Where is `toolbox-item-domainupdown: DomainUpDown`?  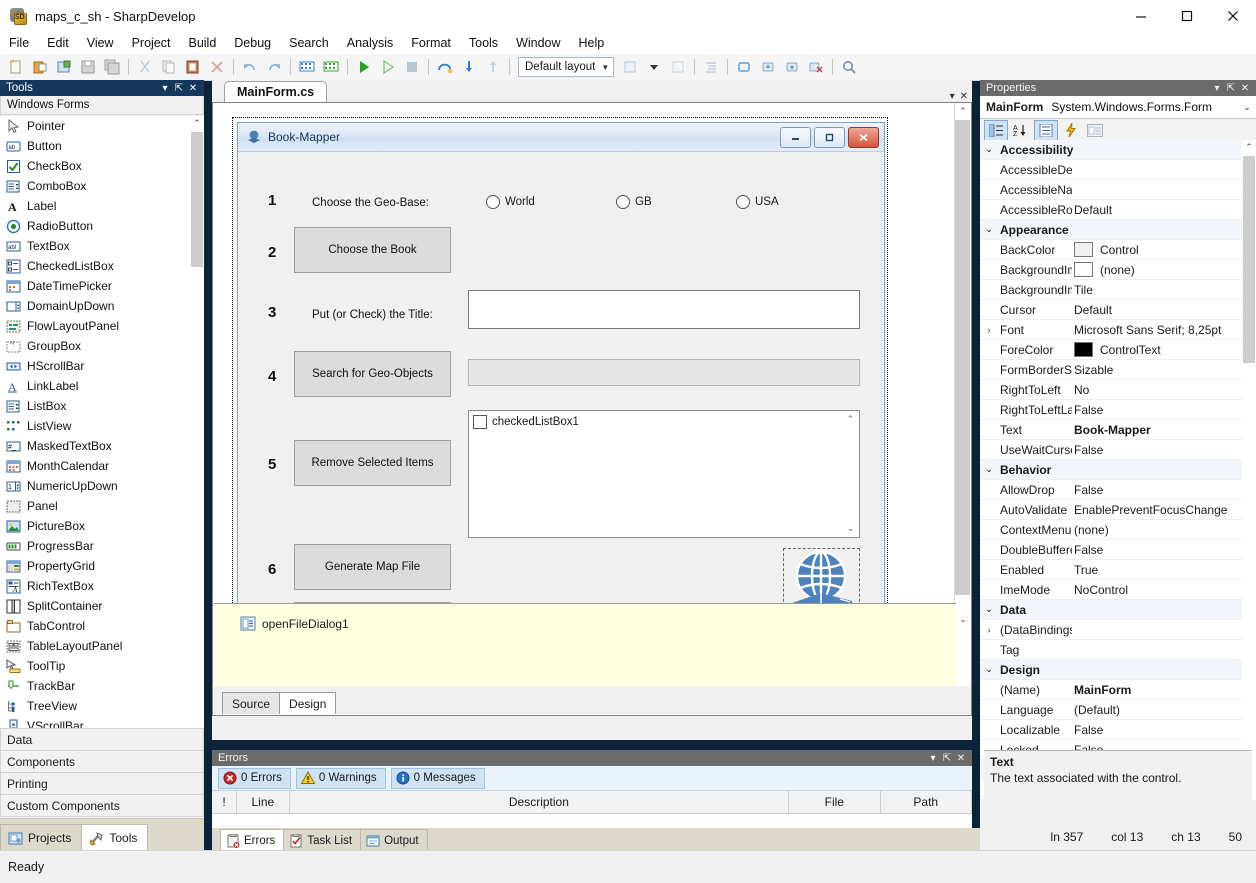
toolbox-item-domainupdown: DomainUpDown is located at coordinates (95, 306).